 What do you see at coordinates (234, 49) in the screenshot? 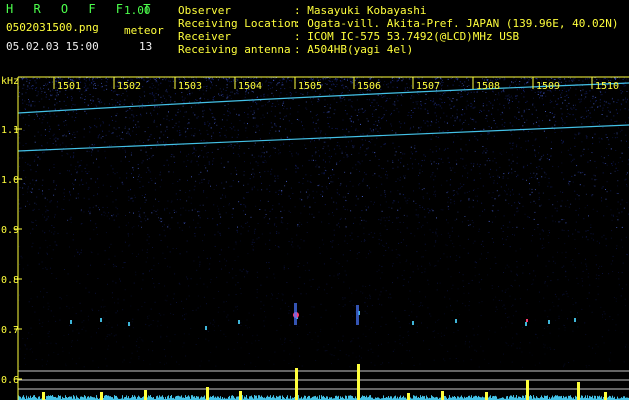
I see `info-key: Receiving antenna` at bounding box center [234, 49].